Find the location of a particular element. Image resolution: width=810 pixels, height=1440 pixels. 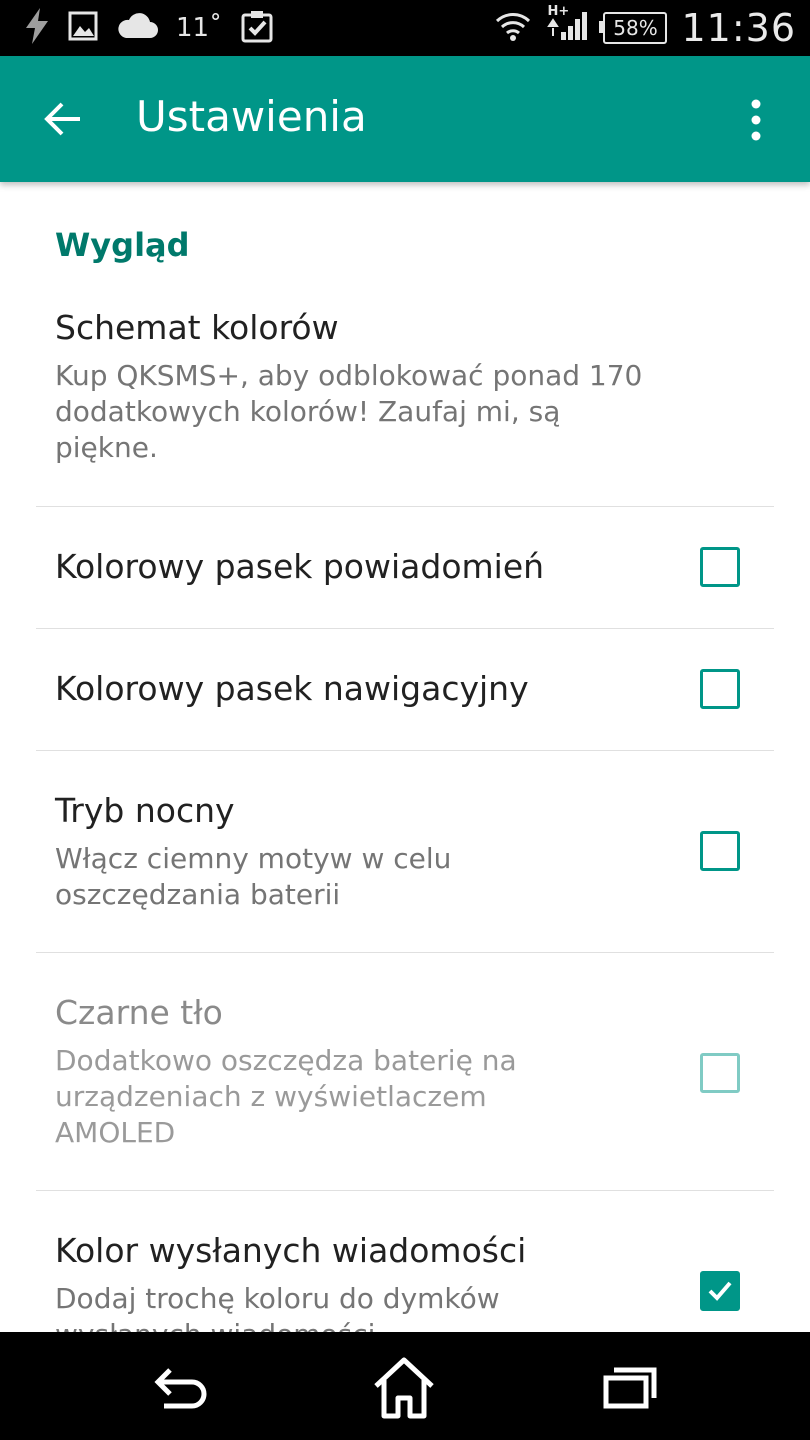

page-title: Ustawienia is located at coordinates (251, 116).